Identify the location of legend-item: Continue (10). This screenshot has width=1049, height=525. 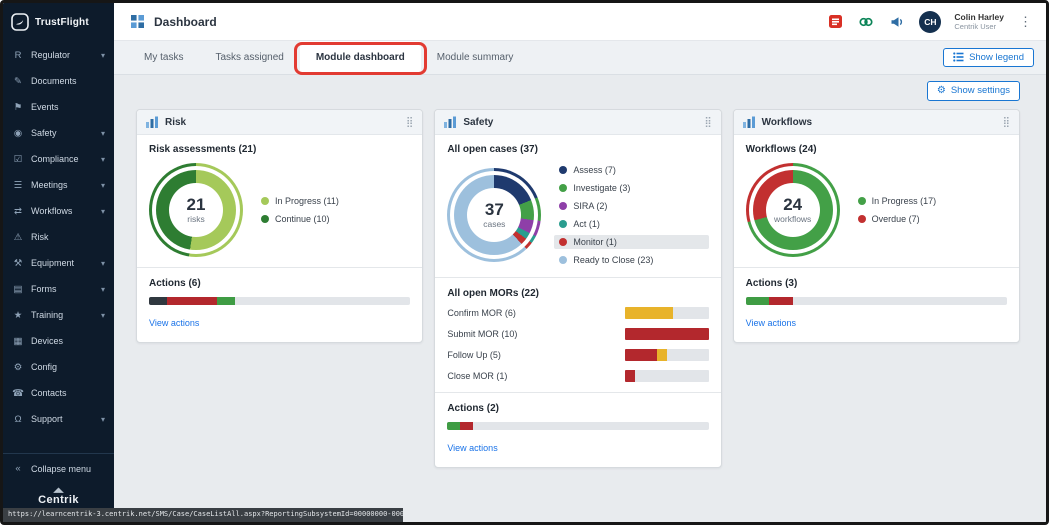
(333, 219).